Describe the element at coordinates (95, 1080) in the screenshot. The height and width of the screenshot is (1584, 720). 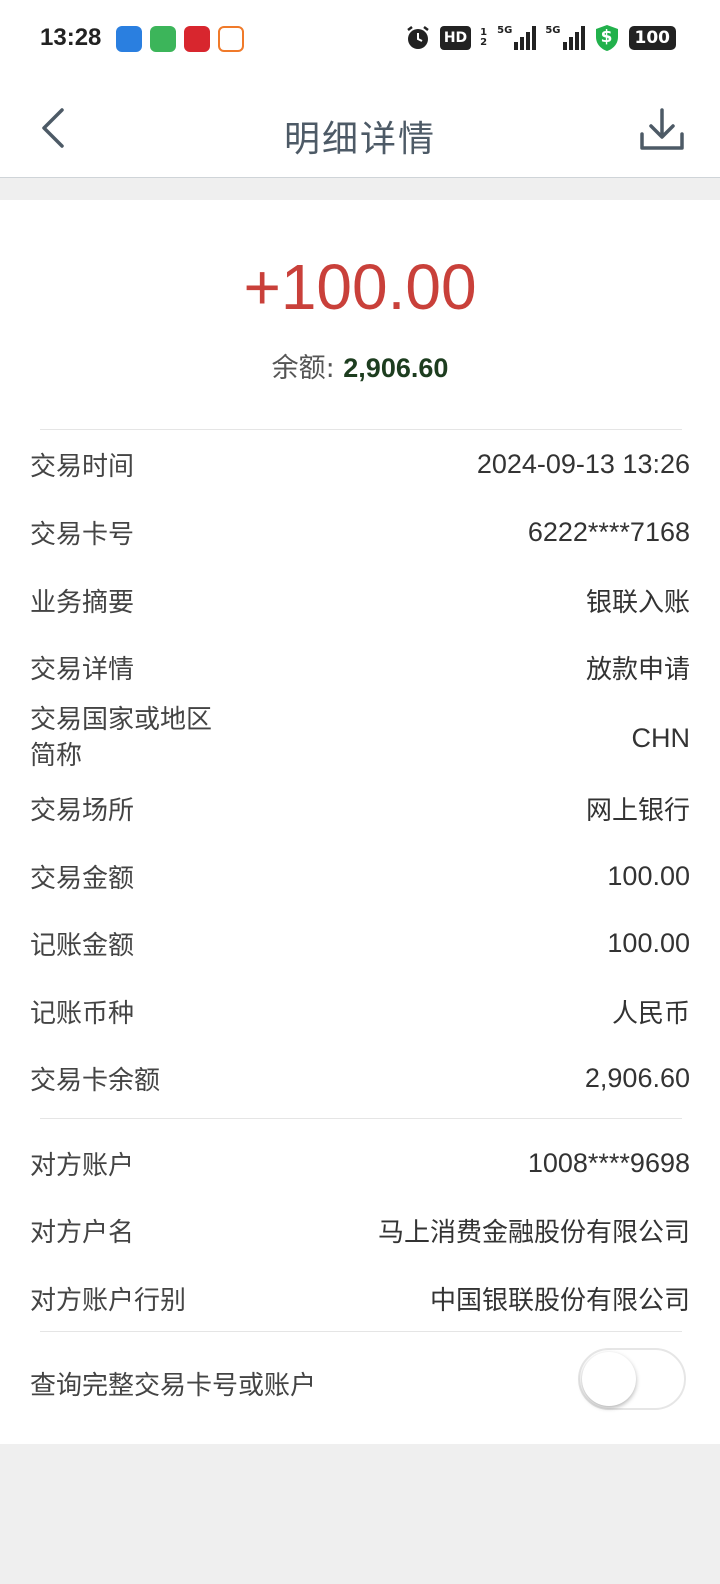
I see `detail-label: 交易卡余额` at that location.